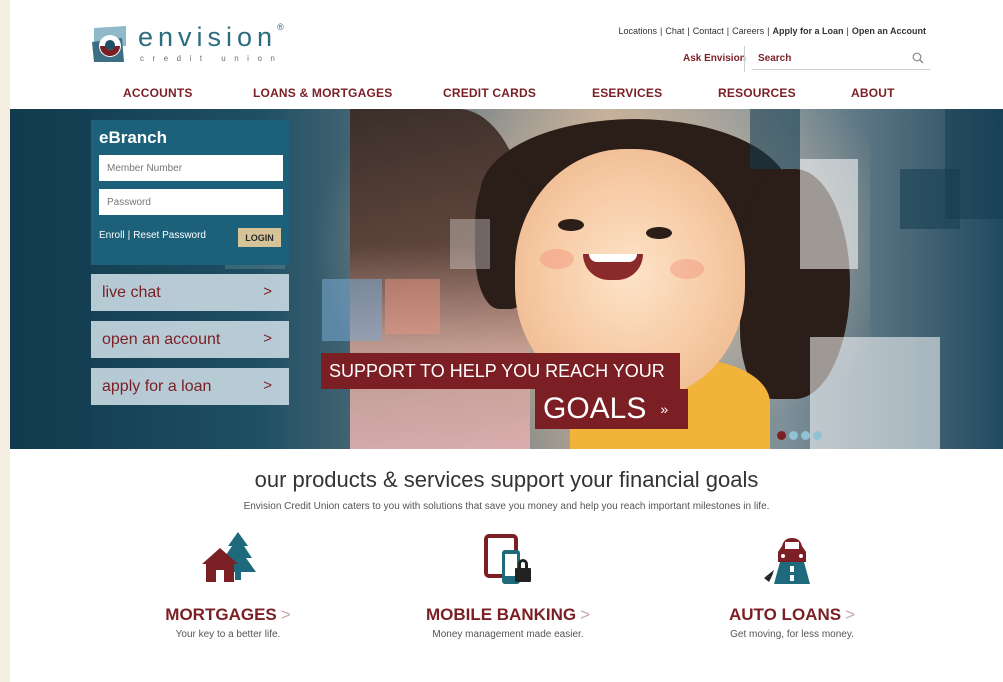  I want to click on quick-link-open-account: open an account >, so click(190, 339).